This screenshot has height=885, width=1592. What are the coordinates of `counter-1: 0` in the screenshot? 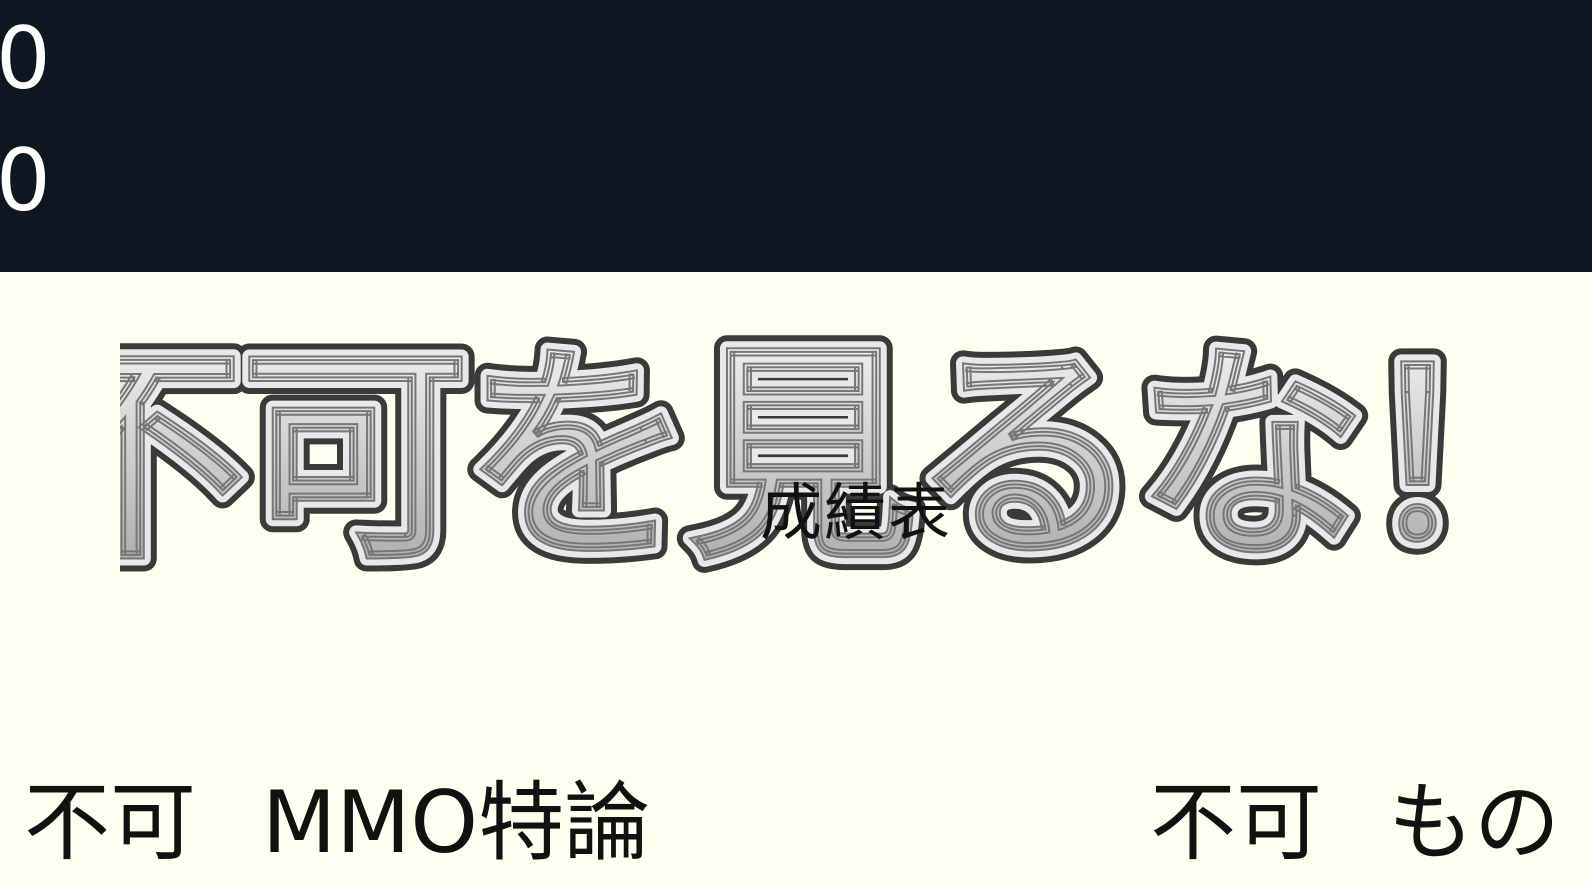 It's located at (25, 59).